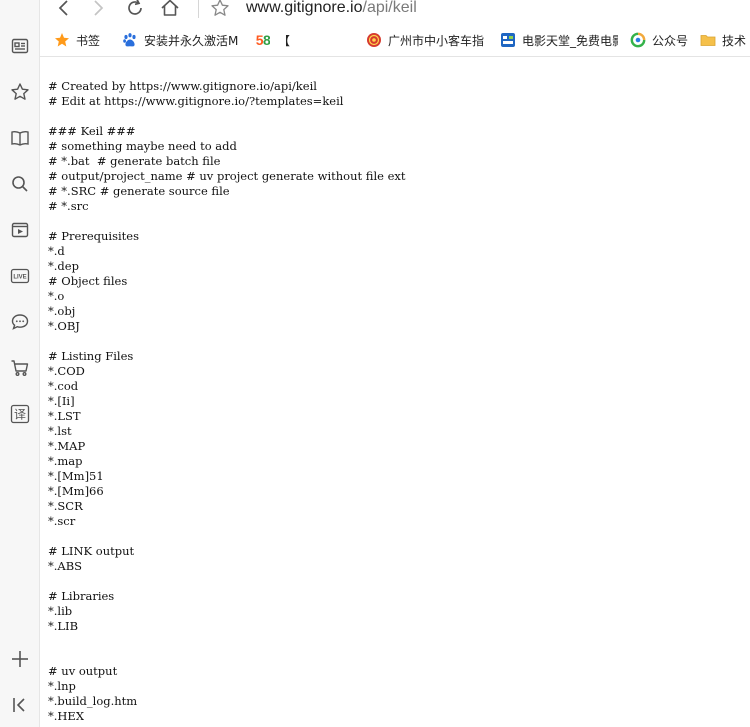 This screenshot has width=750, height=727. What do you see at coordinates (638, 40) in the screenshot?
I see `wechat-logo-icon` at bounding box center [638, 40].